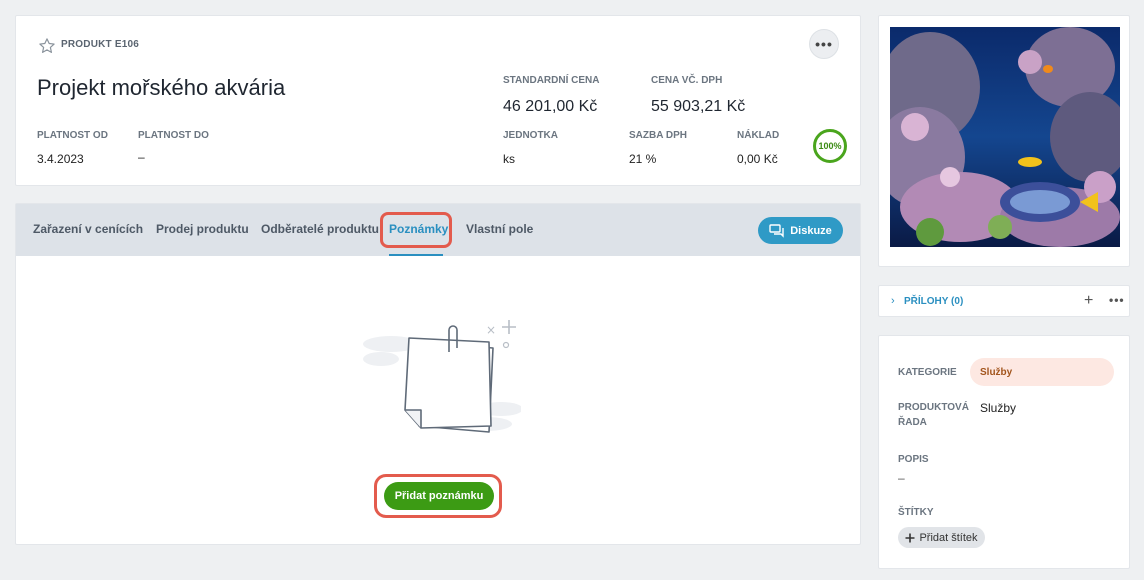 The image size is (1144, 580). I want to click on attachments-more-button: •••, so click(1117, 300).